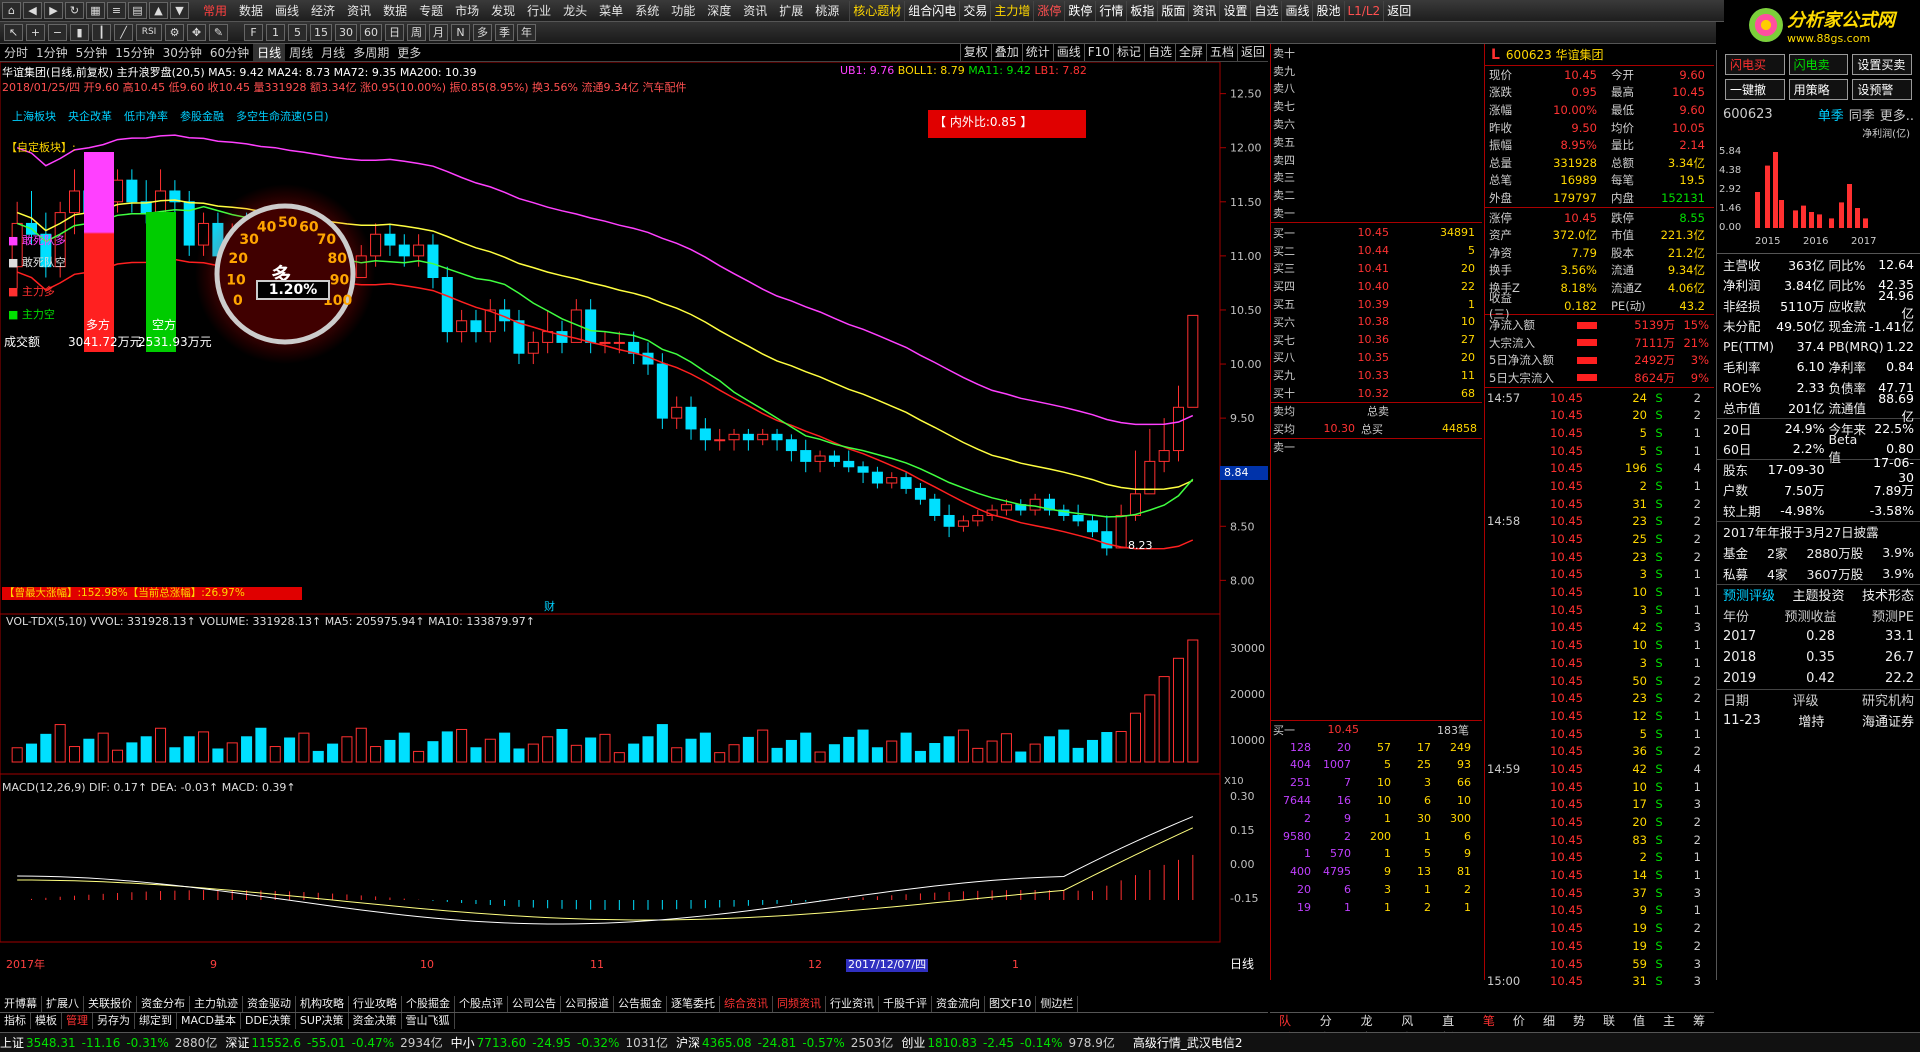 This screenshot has height=1052, width=1920. I want to click on index-item: 上证 3548.31 -11.16 -0.31% 2880亿, so click(108, 1042).